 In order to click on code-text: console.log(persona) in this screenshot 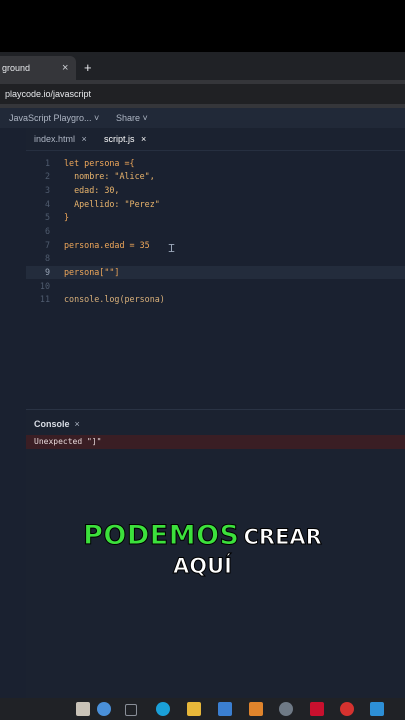, I will do `click(114, 299)`.